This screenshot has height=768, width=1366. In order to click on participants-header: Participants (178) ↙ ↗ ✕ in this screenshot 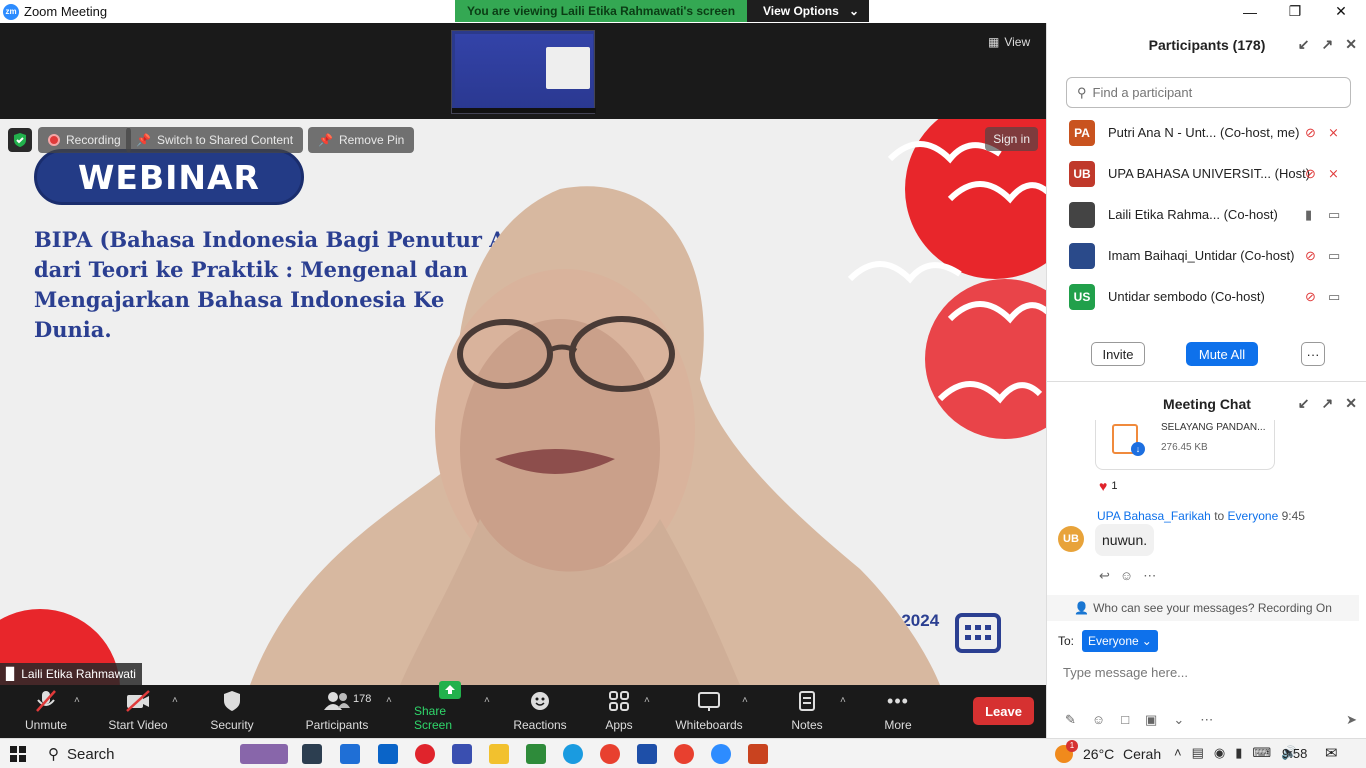, I will do `click(1206, 45)`.